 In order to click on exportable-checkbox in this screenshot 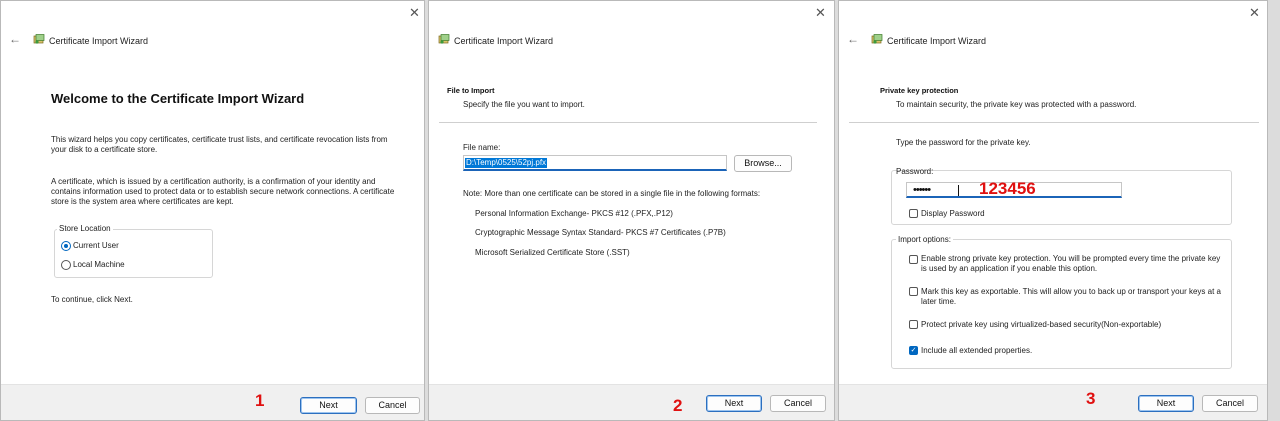, I will do `click(913, 291)`.